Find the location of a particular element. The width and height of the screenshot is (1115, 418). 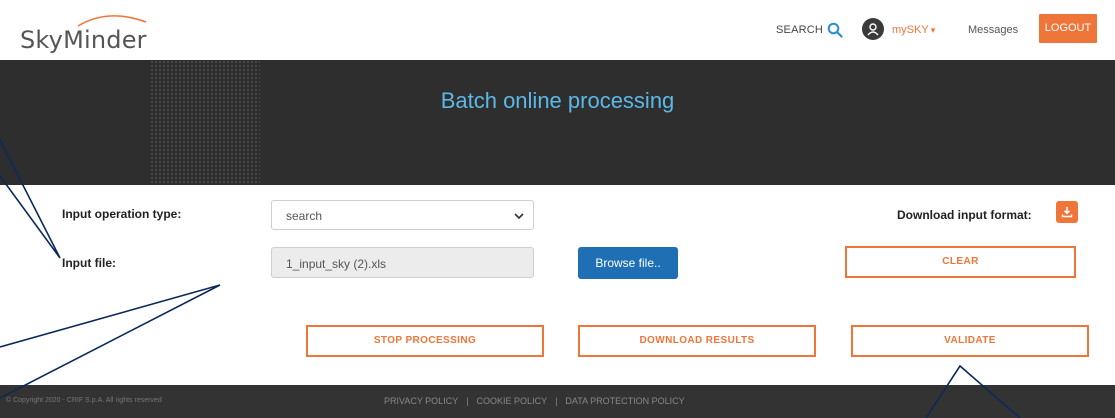

user-menu-label: mySKY is located at coordinates (910, 30).